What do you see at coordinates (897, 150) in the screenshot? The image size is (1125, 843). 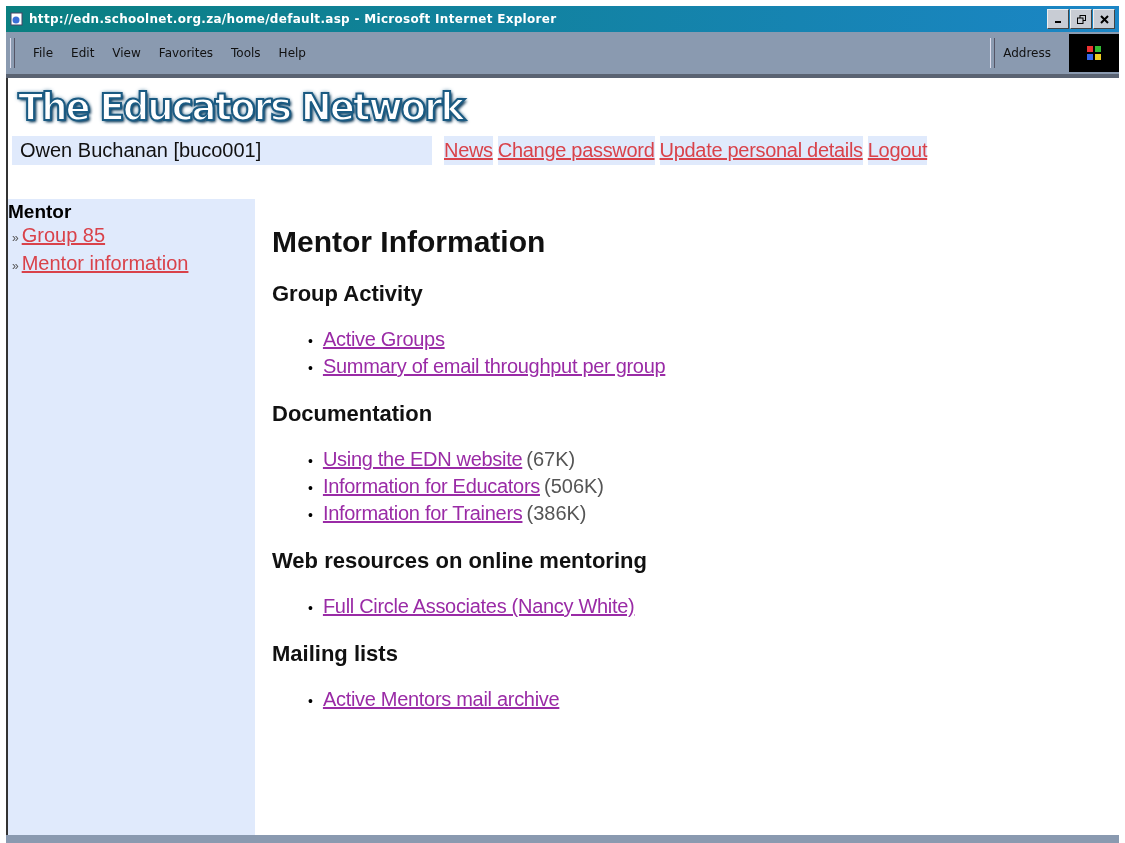 I see `nav-link: Logout` at bounding box center [897, 150].